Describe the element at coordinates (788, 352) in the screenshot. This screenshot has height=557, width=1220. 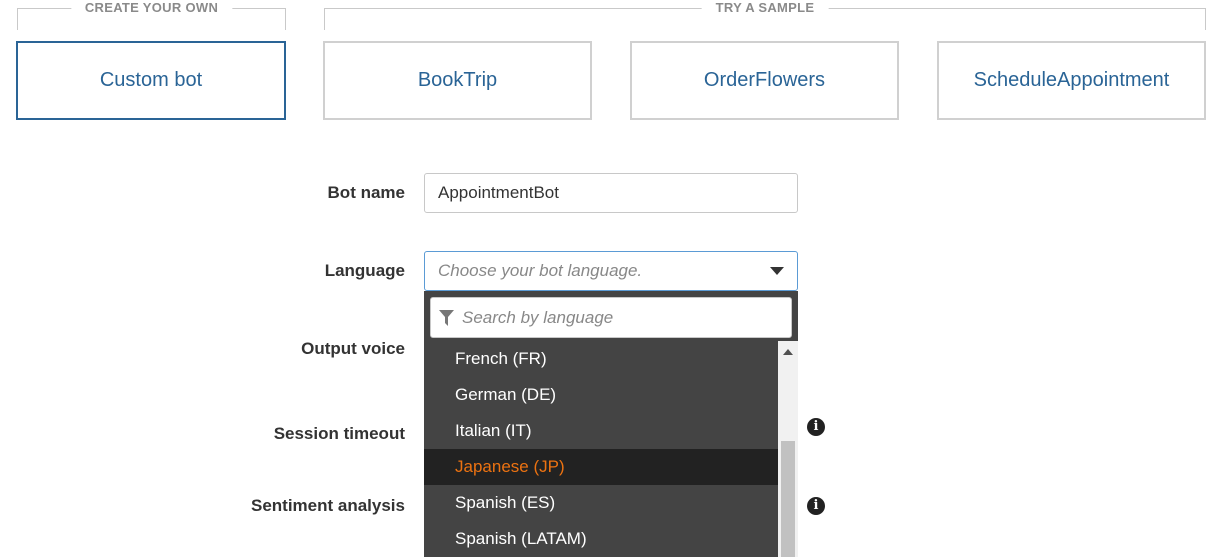
I see `scroll-up-arrow-icon` at that location.